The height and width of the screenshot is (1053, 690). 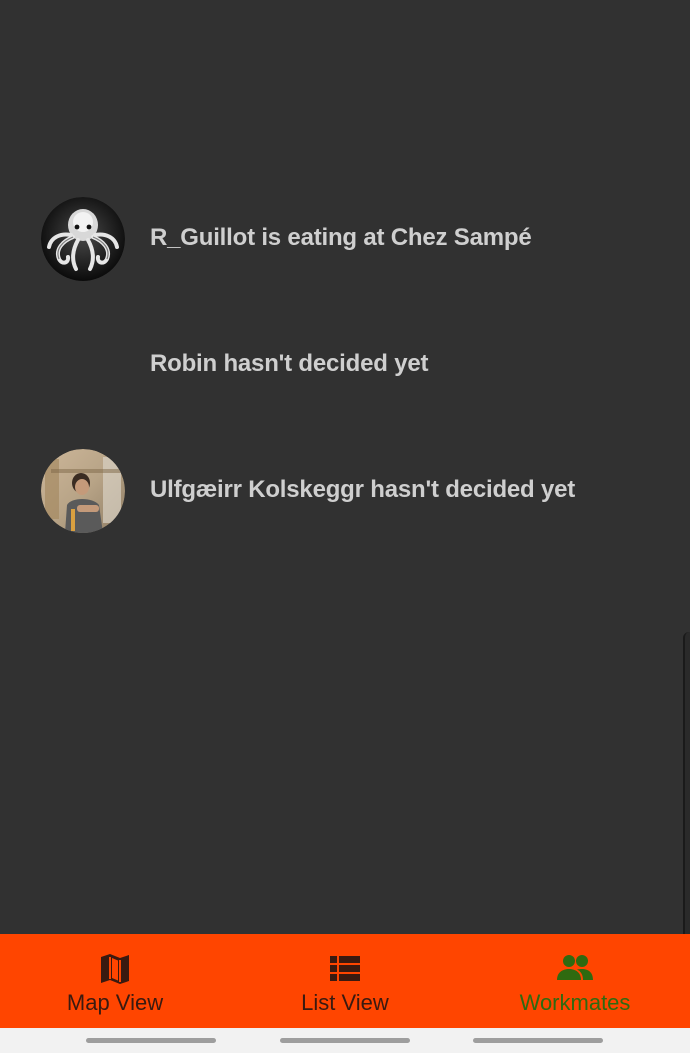 I want to click on workmate-row: Ulfgæirr Kolskeggr hasn't decided yet, so click(x=345, y=492).